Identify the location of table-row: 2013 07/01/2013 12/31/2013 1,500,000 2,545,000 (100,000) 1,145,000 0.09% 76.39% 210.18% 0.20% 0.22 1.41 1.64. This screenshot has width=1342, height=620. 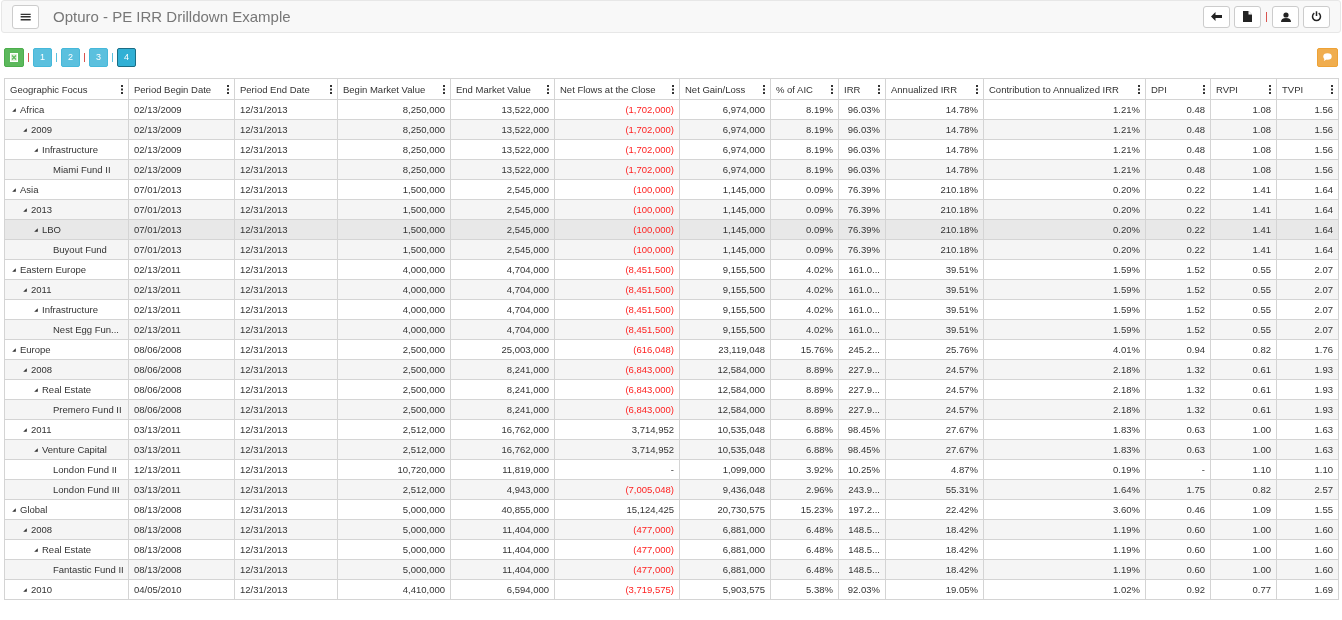
(671, 209).